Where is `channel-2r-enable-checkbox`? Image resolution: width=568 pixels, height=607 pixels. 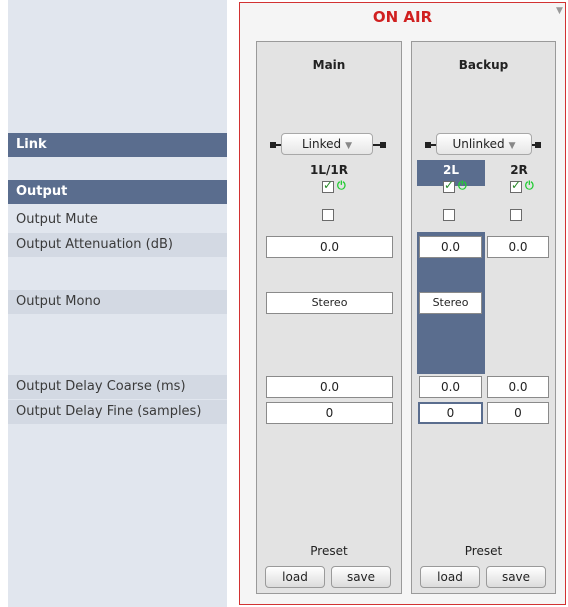 channel-2r-enable-checkbox is located at coordinates (516, 185).